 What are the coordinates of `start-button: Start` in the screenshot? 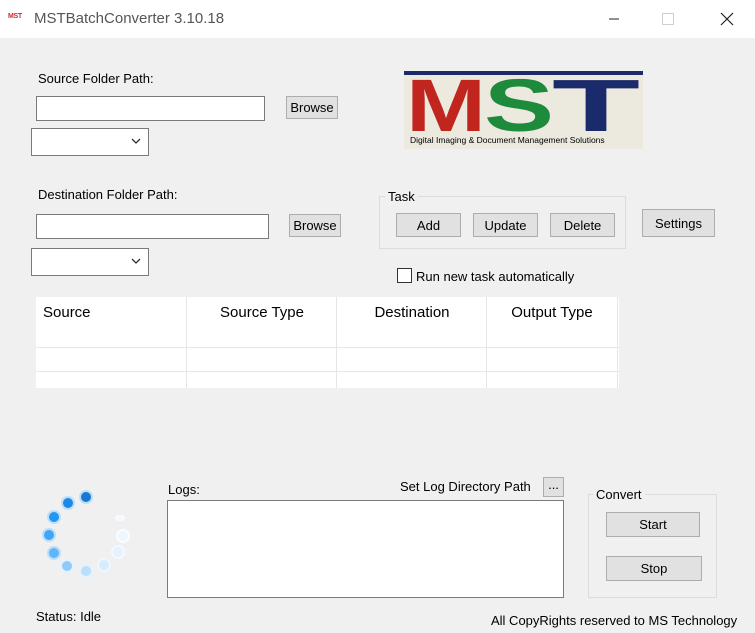 It's located at (653, 524).